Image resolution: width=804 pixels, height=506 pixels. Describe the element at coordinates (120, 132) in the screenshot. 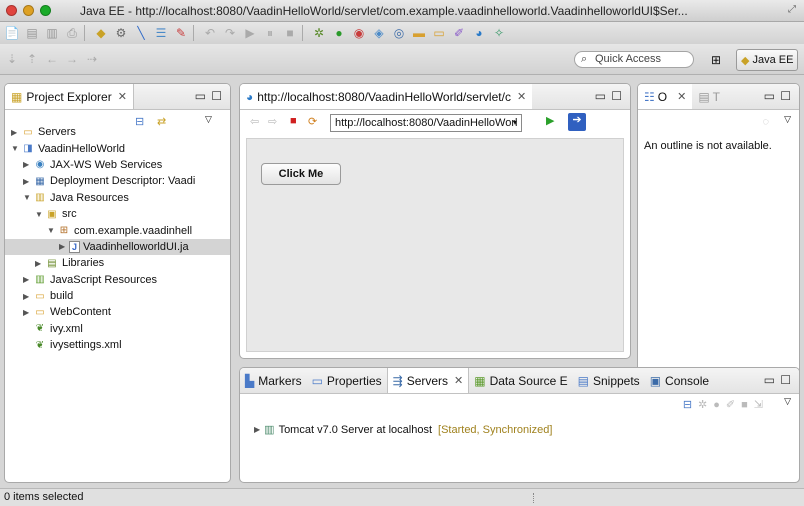

I see `tree-item: ▶ ▭ Servers` at that location.